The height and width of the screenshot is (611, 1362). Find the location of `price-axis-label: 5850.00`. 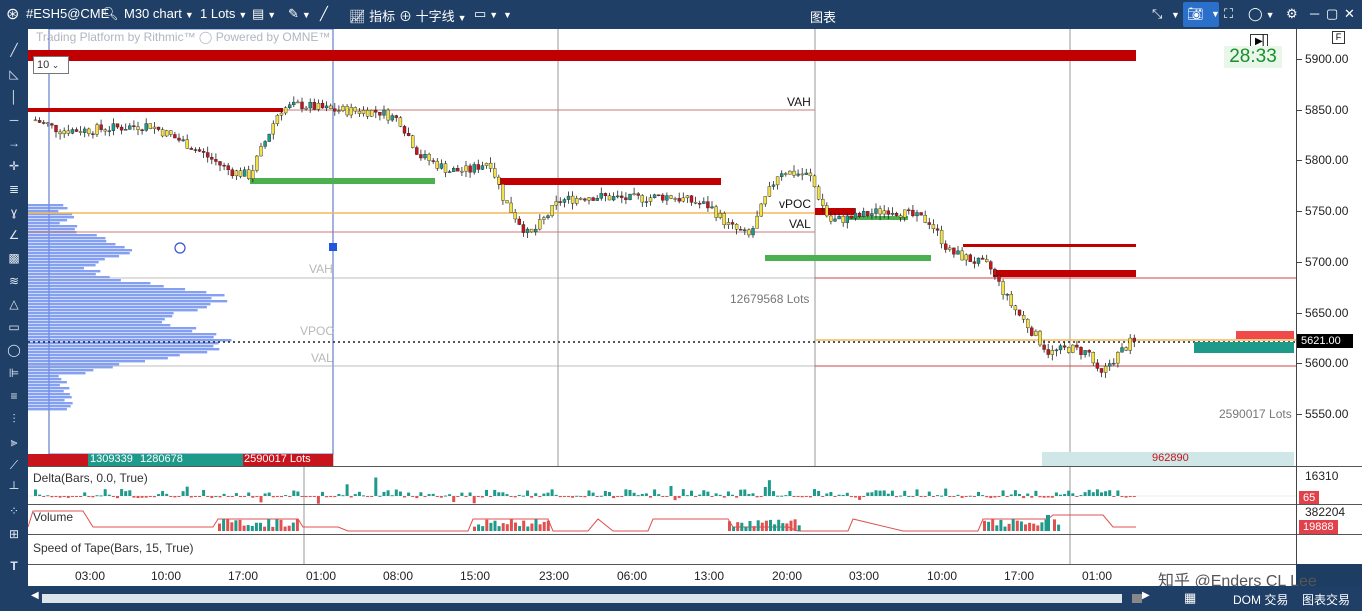

price-axis-label: 5850.00 is located at coordinates (1326, 110).